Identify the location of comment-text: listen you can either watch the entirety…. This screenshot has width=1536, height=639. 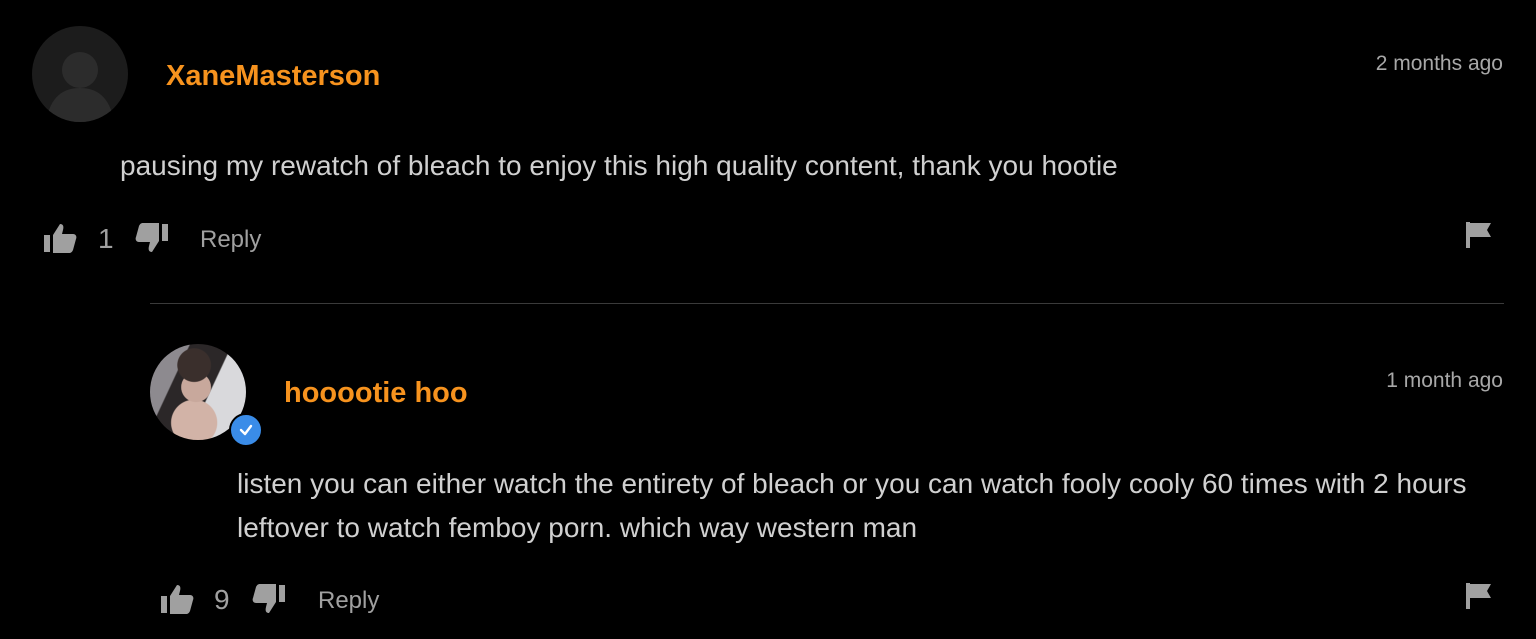
(852, 505).